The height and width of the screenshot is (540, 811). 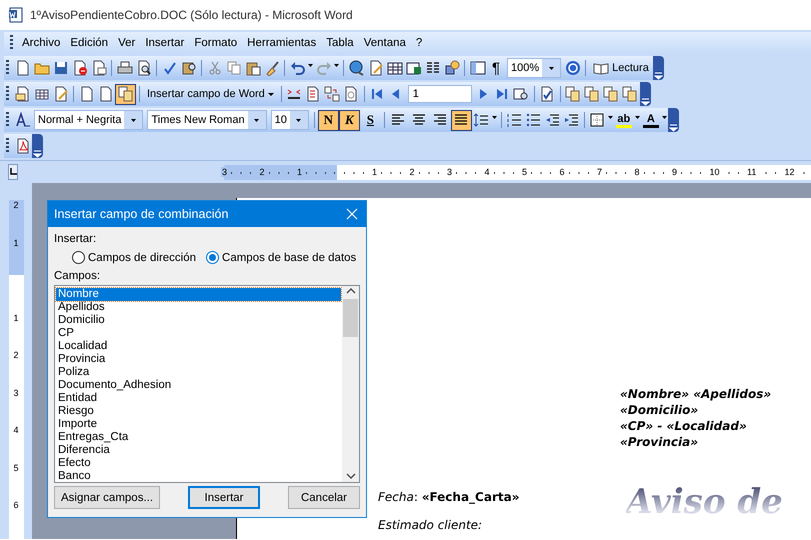 I want to click on close-icon, so click(x=352, y=214).